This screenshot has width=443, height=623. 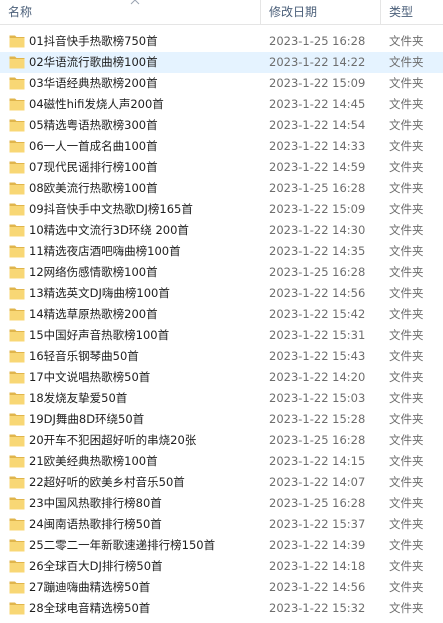 What do you see at coordinates (221, 377) in the screenshot?
I see `list-item: 17中文说唱热歌榜50首 2023-1-22 14:20 文件夹` at bounding box center [221, 377].